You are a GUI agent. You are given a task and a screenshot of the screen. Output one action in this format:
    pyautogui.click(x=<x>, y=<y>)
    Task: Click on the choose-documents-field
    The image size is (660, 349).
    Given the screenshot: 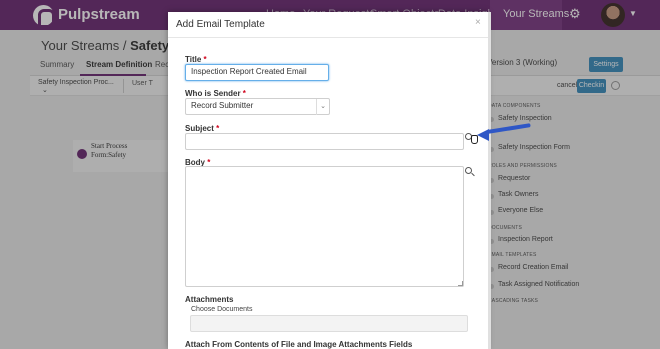 What is the action you would take?
    pyautogui.click(x=329, y=323)
    